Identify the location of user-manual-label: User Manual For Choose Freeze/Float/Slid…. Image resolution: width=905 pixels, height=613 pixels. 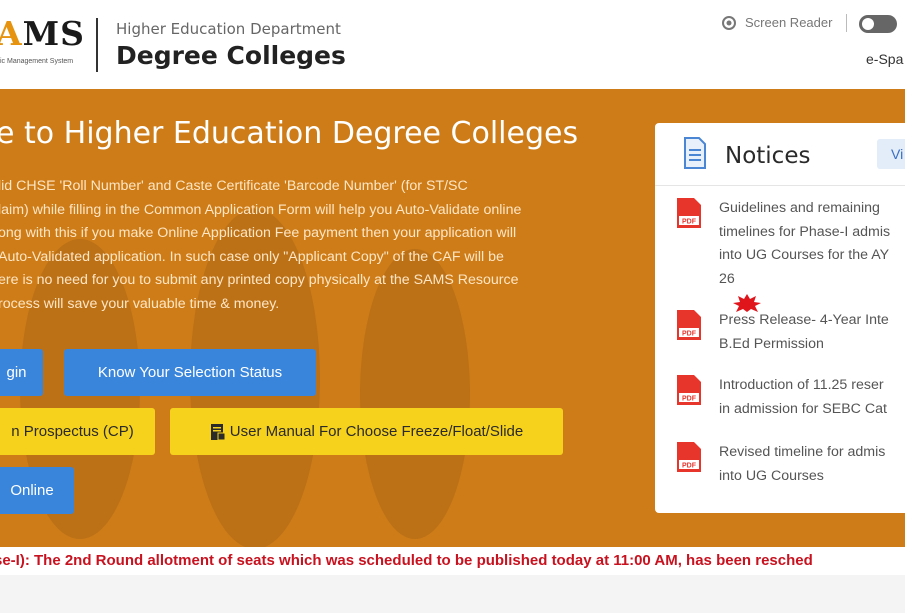
(376, 431).